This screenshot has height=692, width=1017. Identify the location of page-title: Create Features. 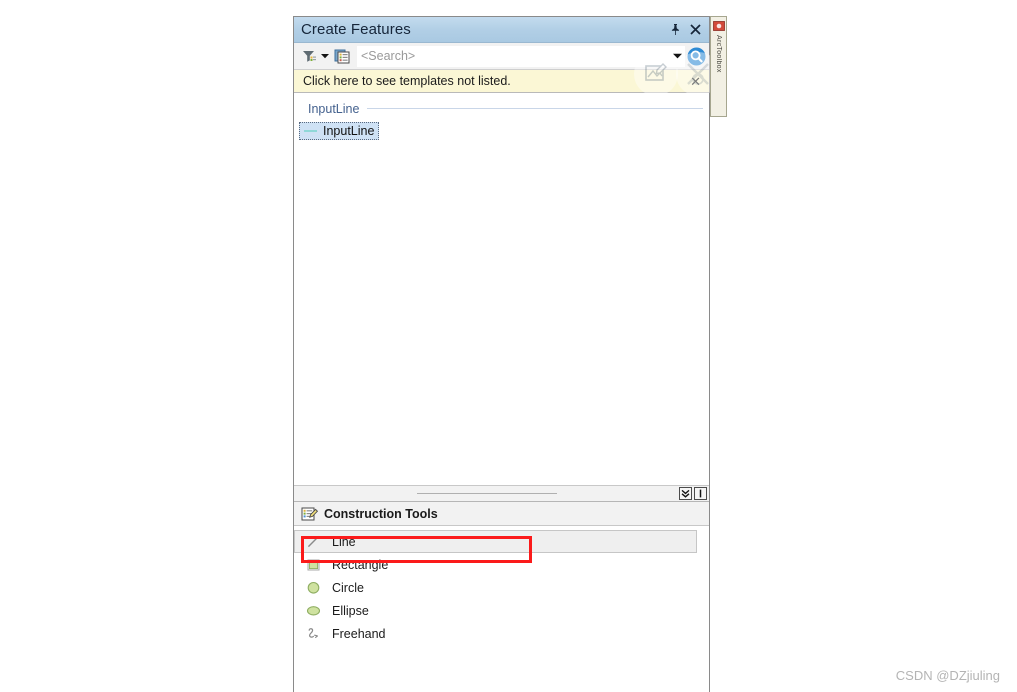
(356, 29).